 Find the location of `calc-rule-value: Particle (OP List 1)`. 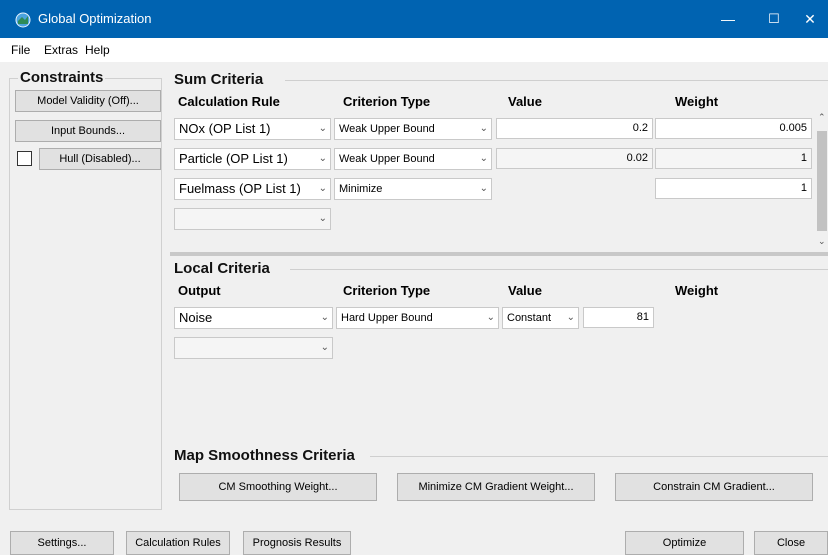

calc-rule-value: Particle (OP List 1) is located at coordinates (233, 158).